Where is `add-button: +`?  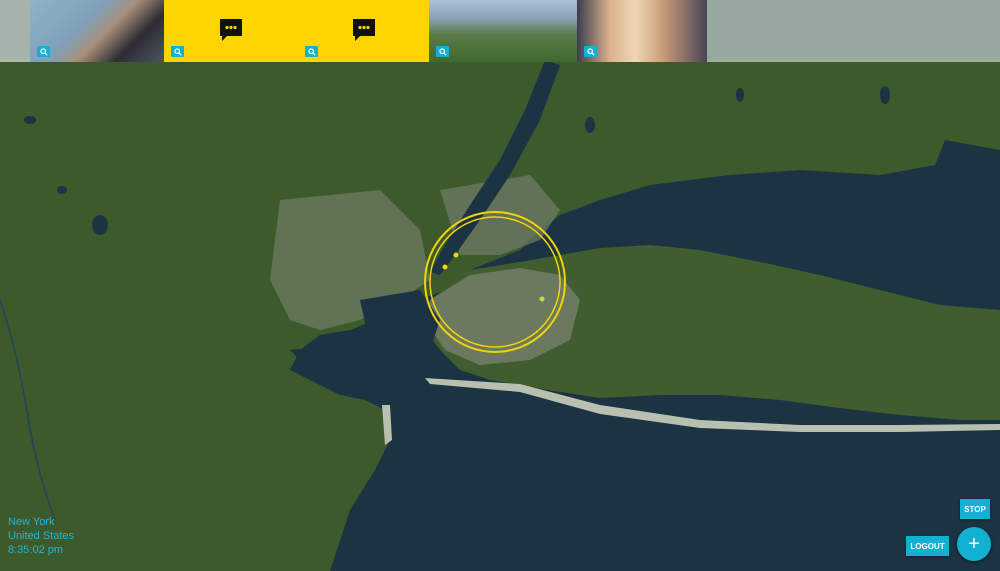 add-button: + is located at coordinates (974, 544).